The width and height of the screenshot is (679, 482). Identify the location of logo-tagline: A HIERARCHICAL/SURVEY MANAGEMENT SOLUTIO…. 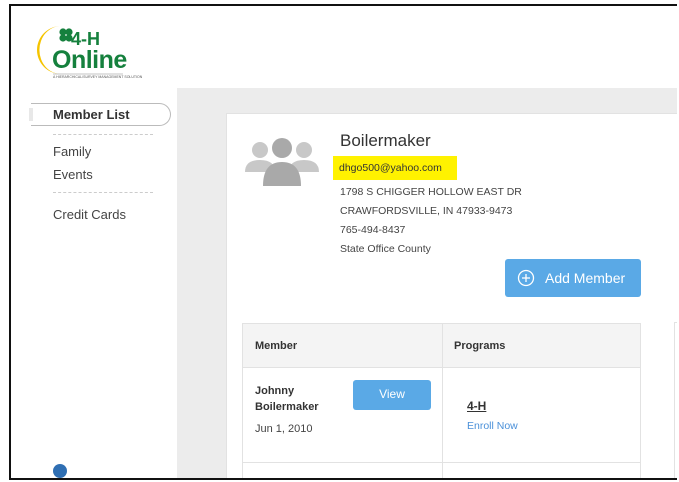
(98, 77).